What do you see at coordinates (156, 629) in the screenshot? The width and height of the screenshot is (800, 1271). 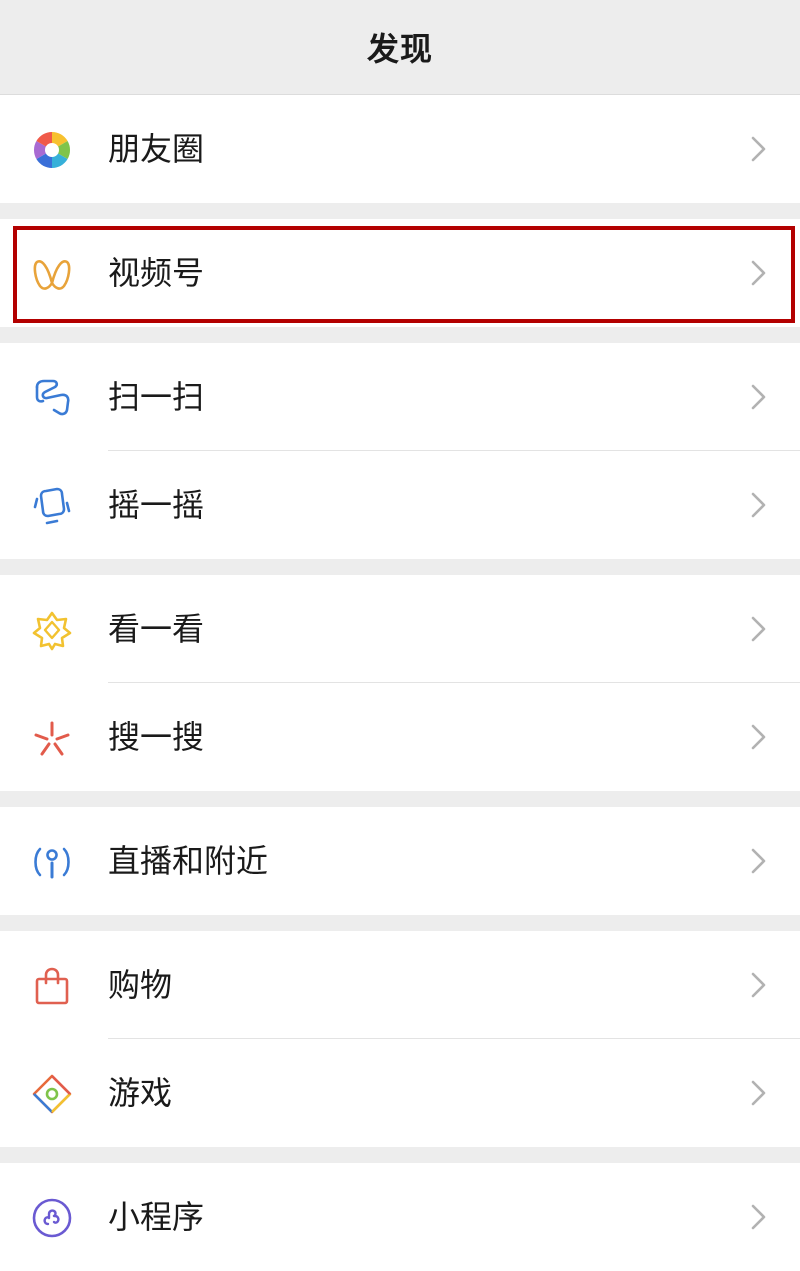 I see `list-item-label: 看一看` at bounding box center [156, 629].